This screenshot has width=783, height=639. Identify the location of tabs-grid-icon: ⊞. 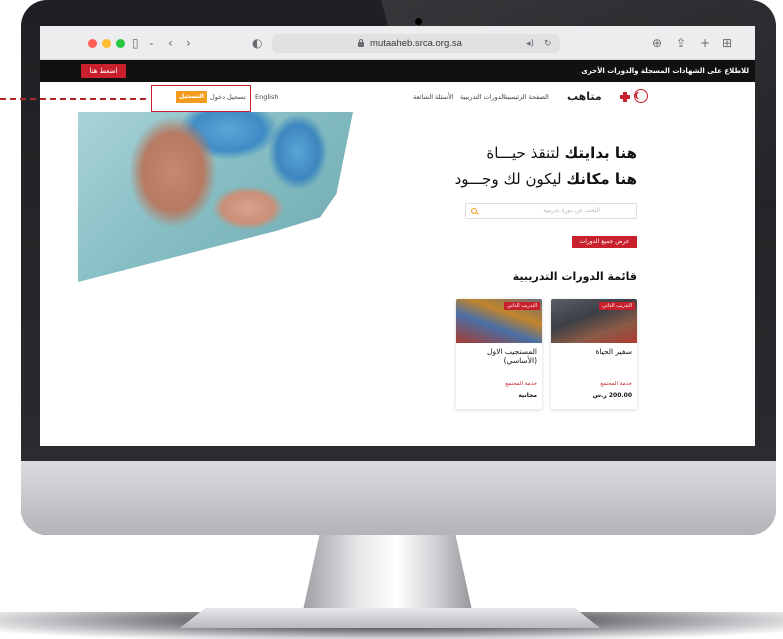
(727, 43).